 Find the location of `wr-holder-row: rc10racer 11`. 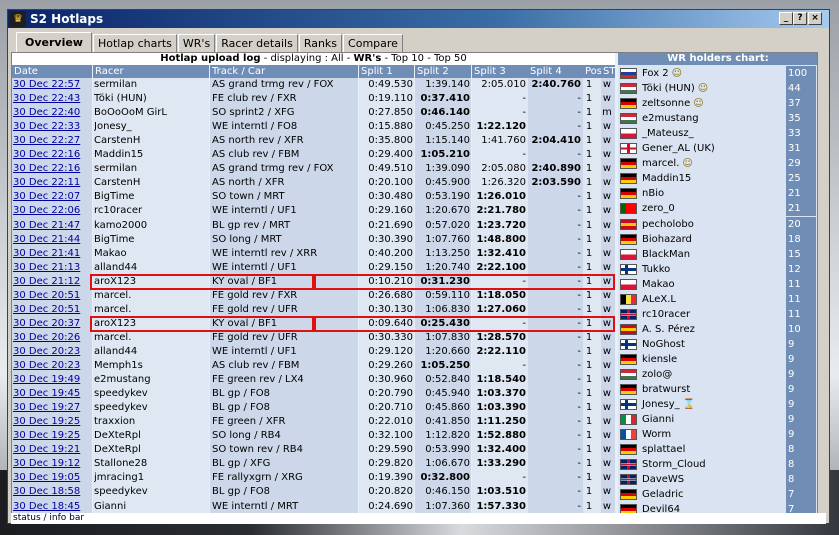

wr-holder-row: rc10racer 11 is located at coordinates (717, 314).